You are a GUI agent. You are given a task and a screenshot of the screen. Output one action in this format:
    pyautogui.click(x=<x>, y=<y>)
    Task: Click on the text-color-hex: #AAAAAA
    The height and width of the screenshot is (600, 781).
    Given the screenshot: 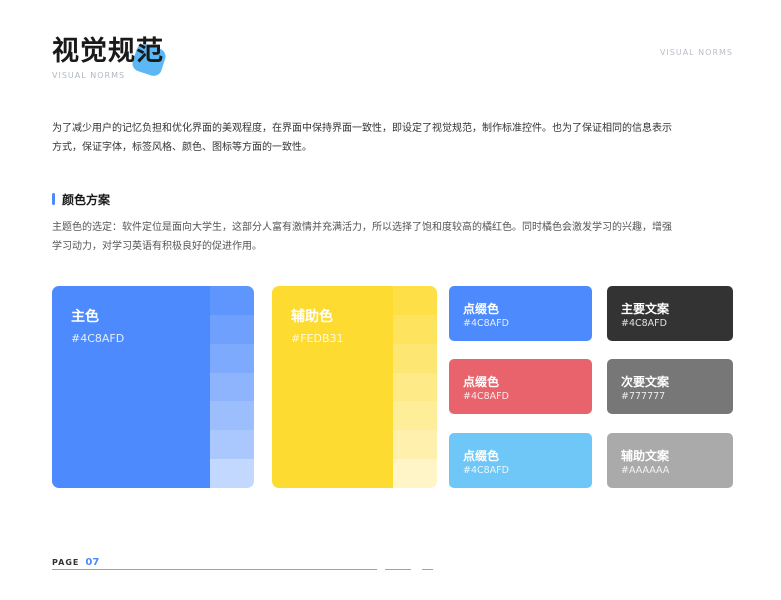 What is the action you would take?
    pyautogui.click(x=645, y=470)
    